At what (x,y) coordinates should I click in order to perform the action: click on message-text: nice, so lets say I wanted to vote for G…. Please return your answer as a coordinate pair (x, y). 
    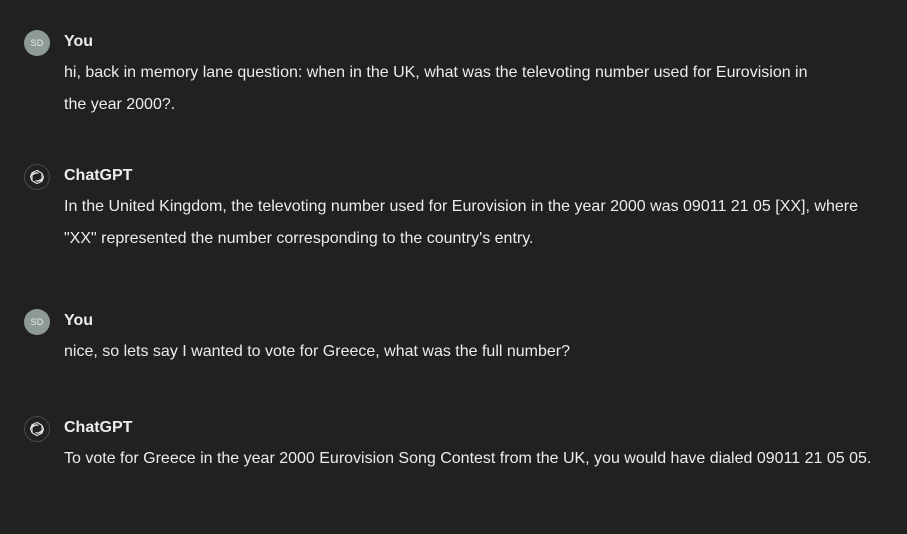
    Looking at the image, I should click on (317, 351).